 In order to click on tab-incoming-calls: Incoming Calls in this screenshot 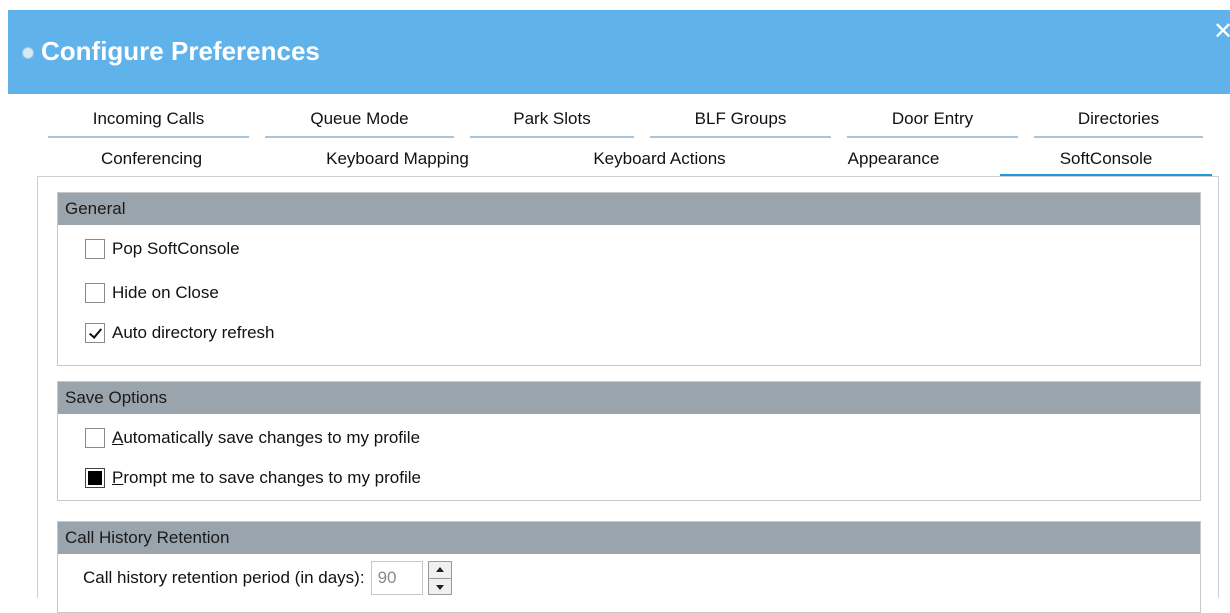, I will do `click(148, 118)`.